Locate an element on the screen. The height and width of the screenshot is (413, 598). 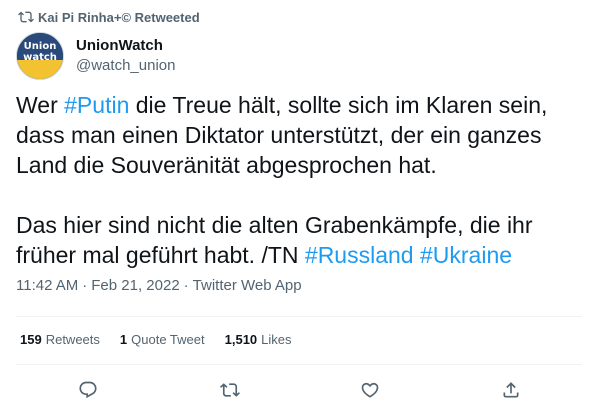
share-icon is located at coordinates (511, 390).